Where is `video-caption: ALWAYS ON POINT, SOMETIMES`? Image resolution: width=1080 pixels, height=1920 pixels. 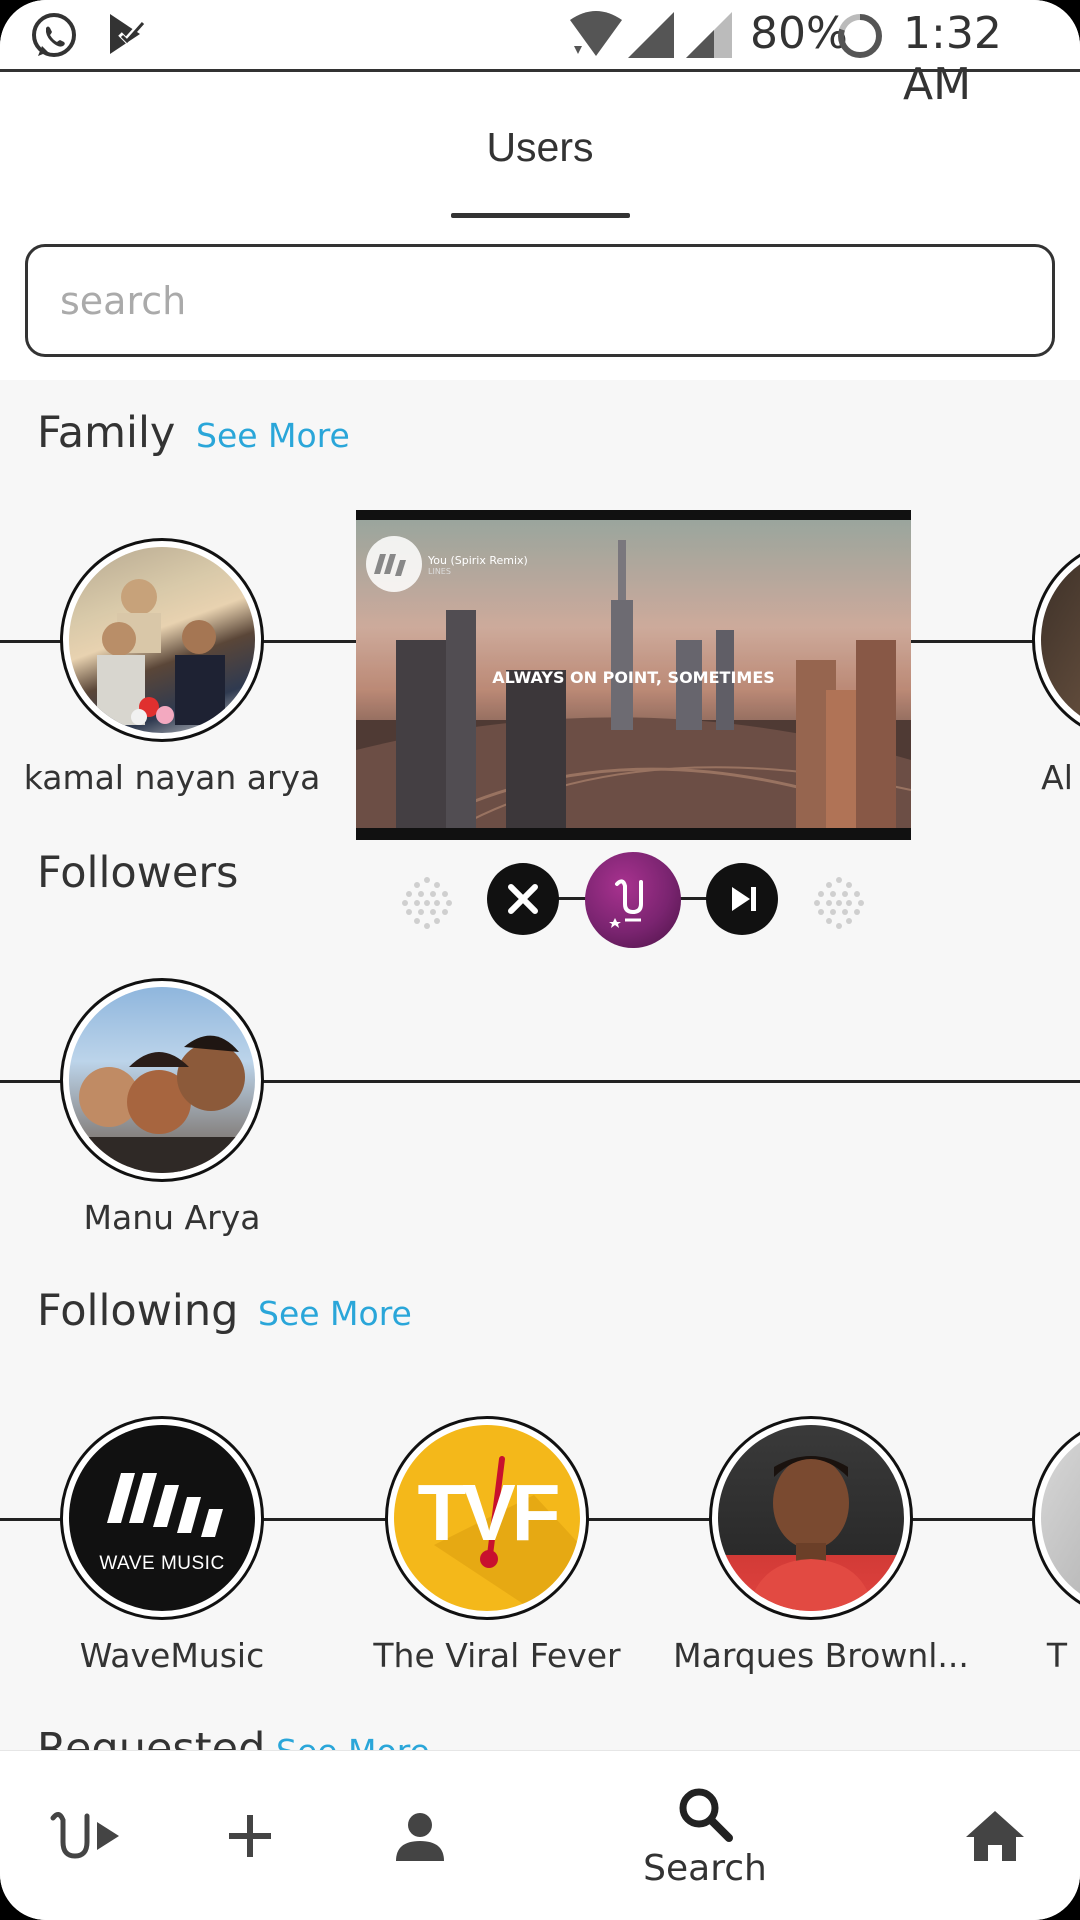 video-caption: ALWAYS ON POINT, SOMETIMES is located at coordinates (633, 677).